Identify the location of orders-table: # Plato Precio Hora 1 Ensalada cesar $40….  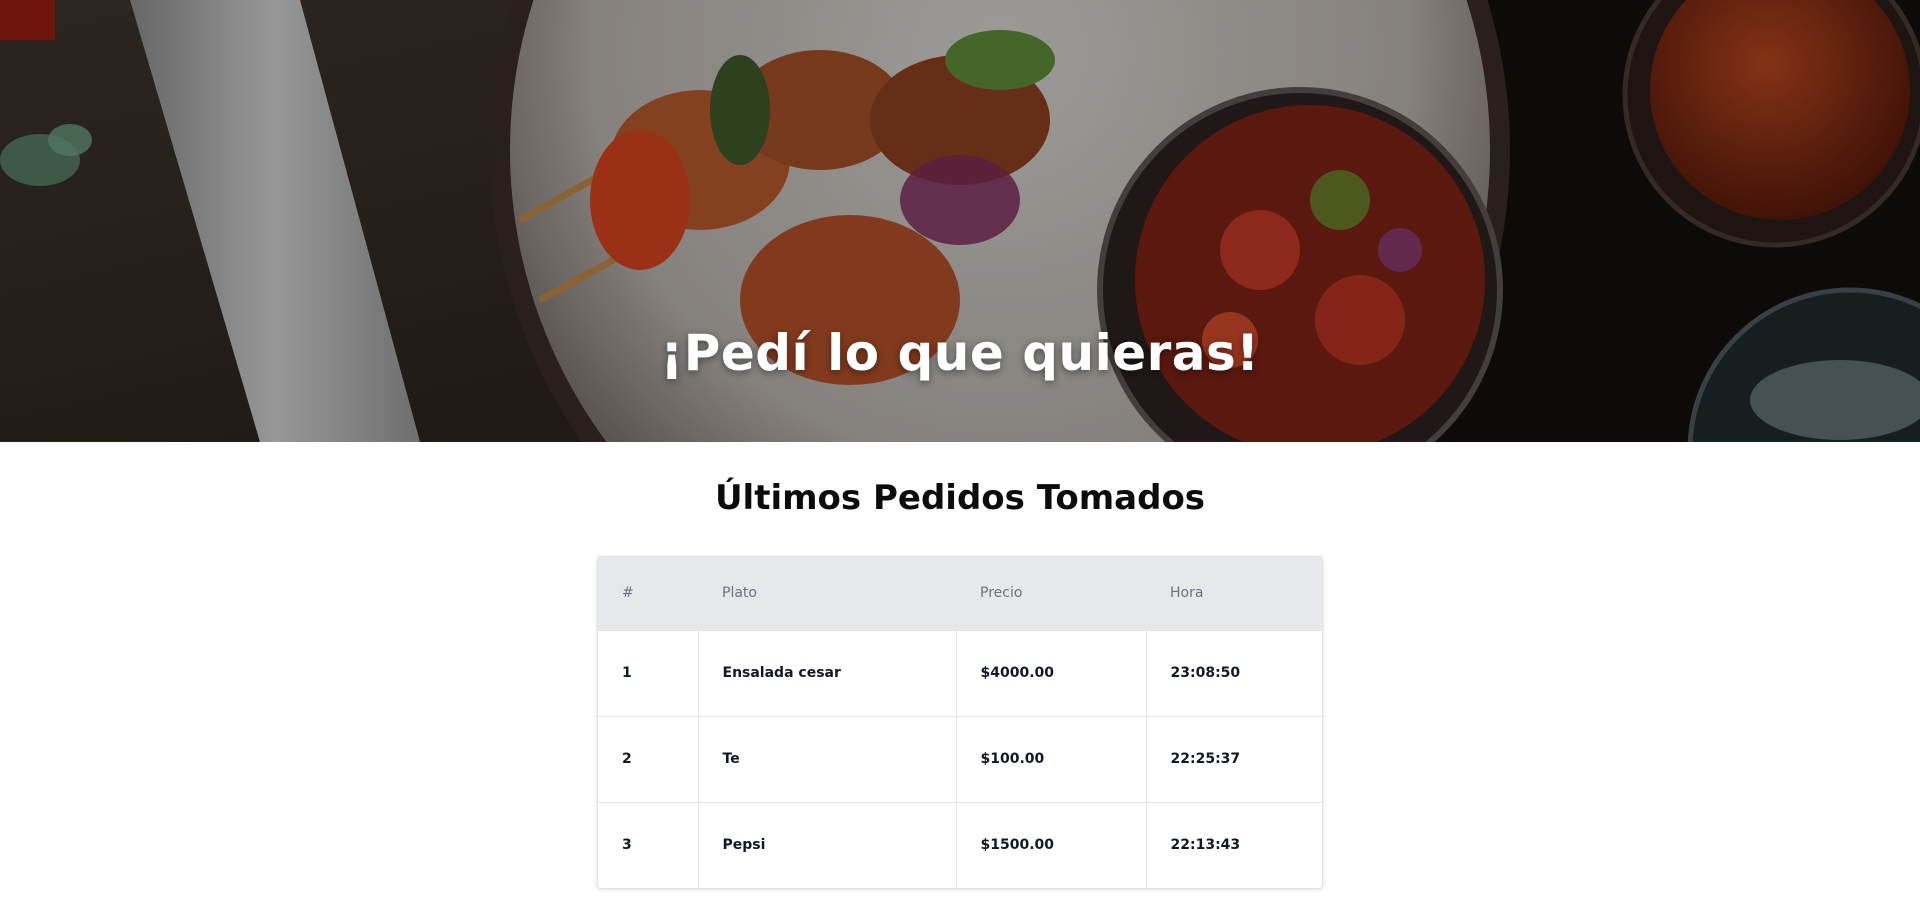
(960, 722).